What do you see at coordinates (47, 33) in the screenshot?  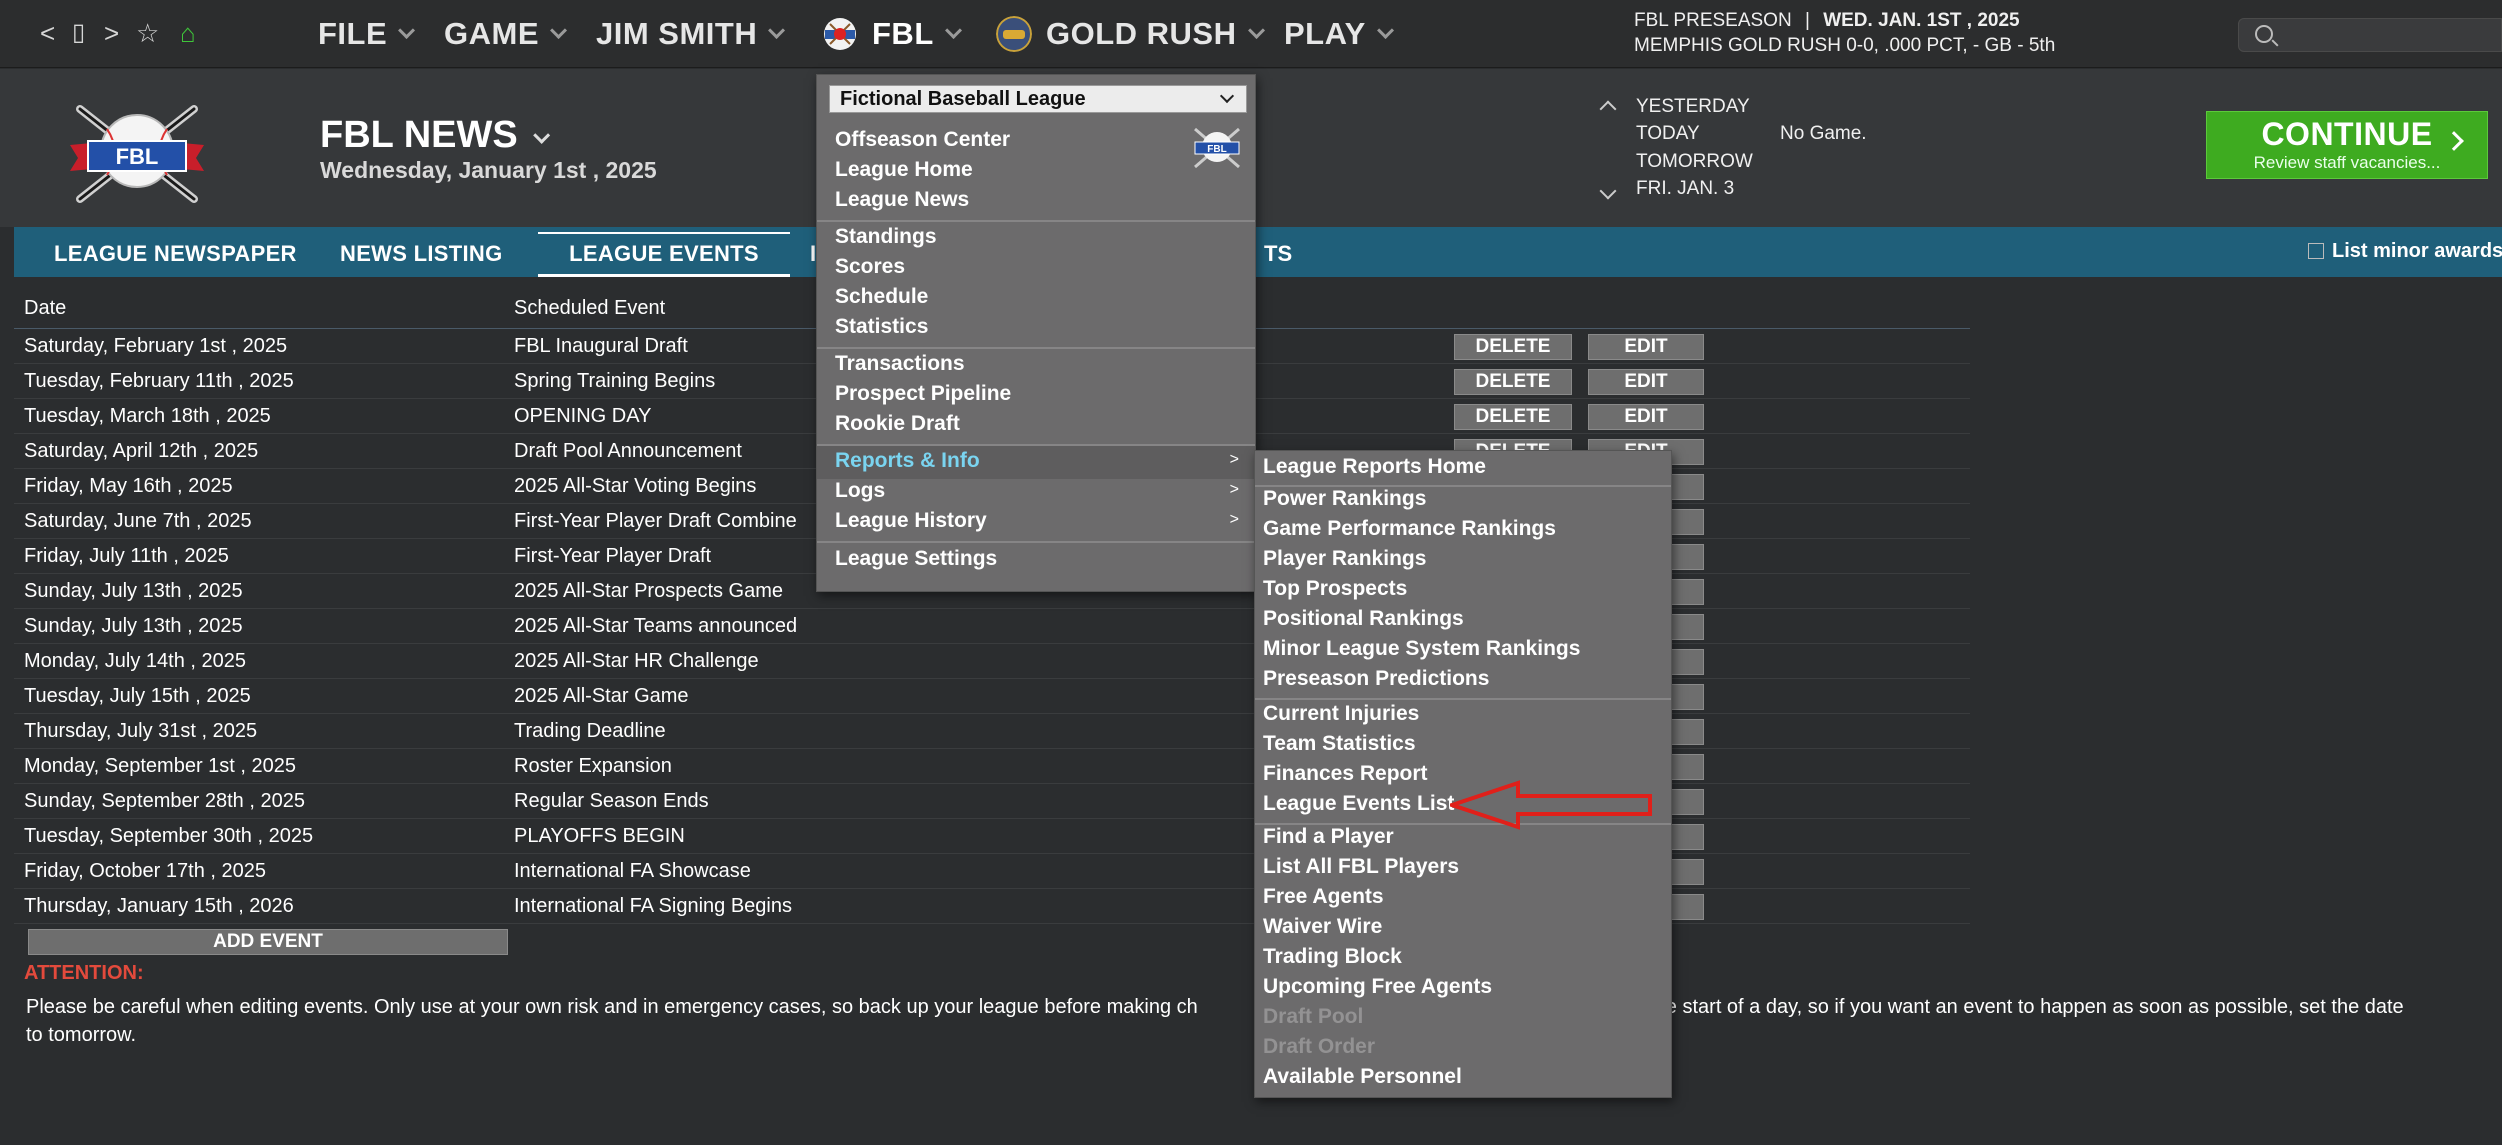 I see `back-icon: <` at bounding box center [47, 33].